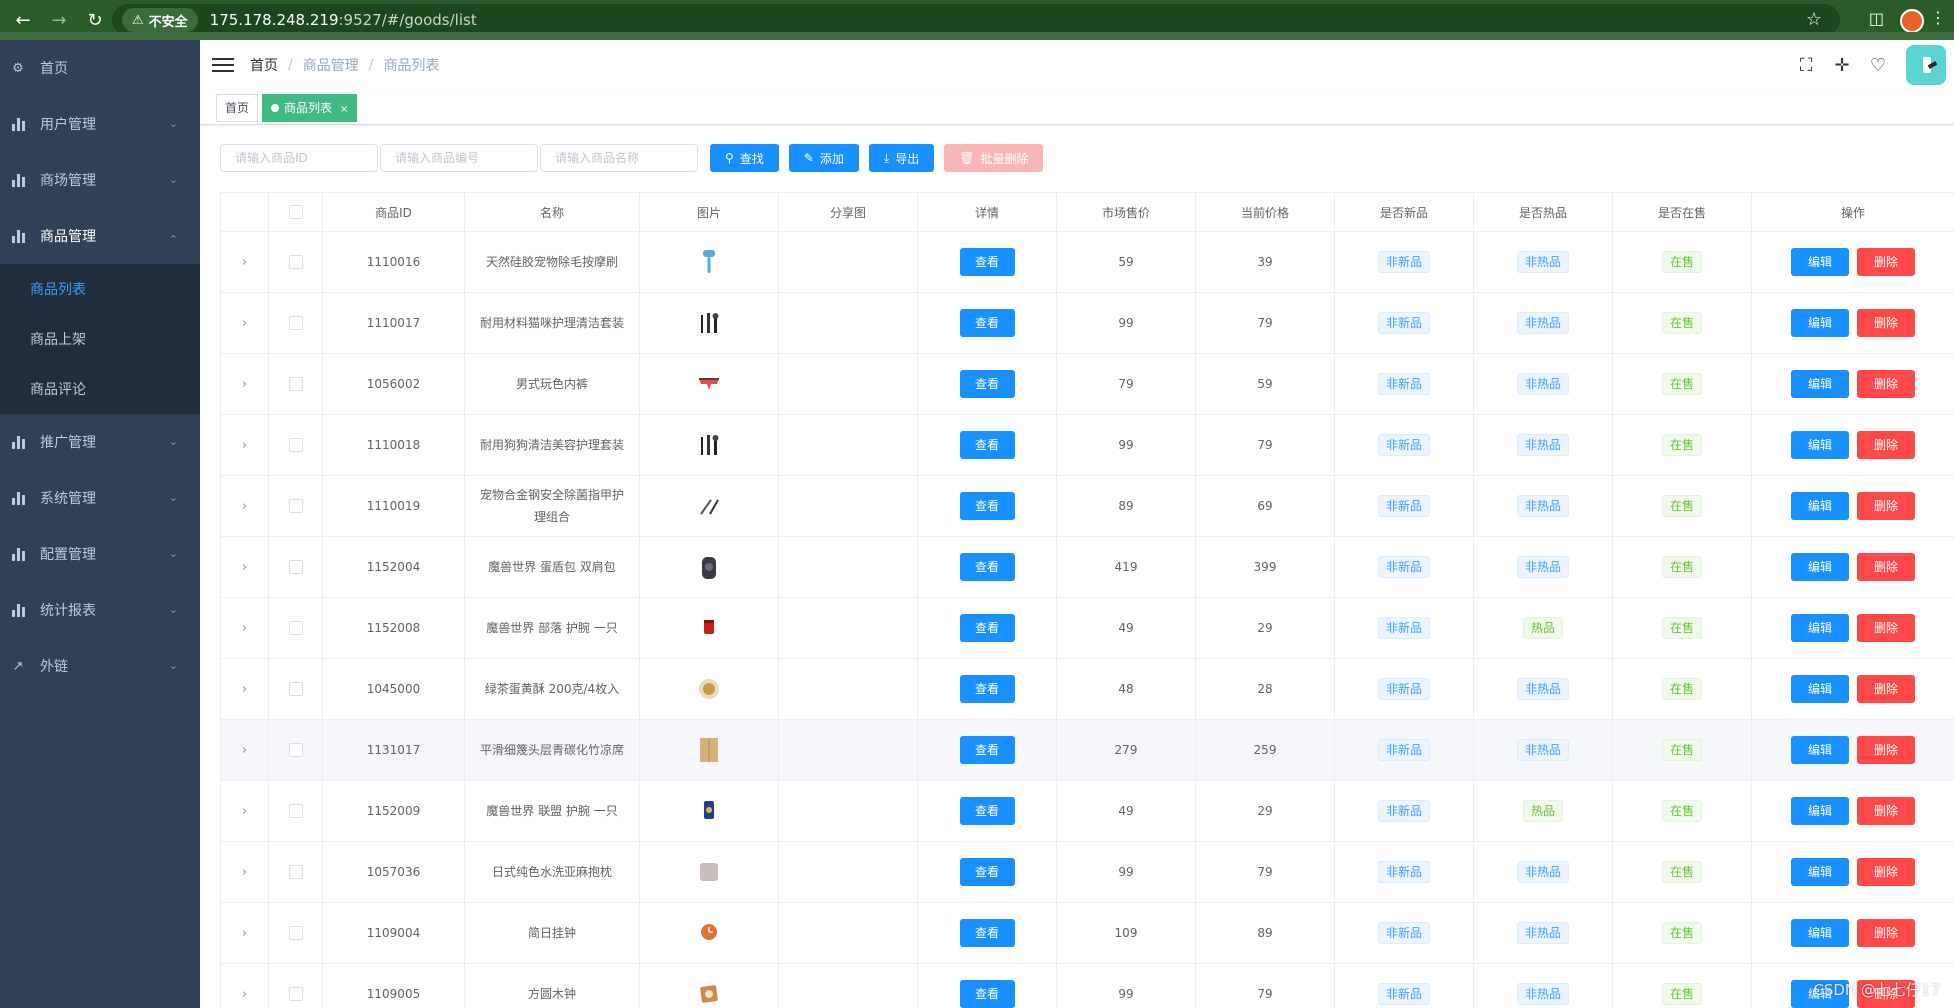  Describe the element at coordinates (744, 158) in the screenshot. I see `search-button: ⚲ 查找` at that location.